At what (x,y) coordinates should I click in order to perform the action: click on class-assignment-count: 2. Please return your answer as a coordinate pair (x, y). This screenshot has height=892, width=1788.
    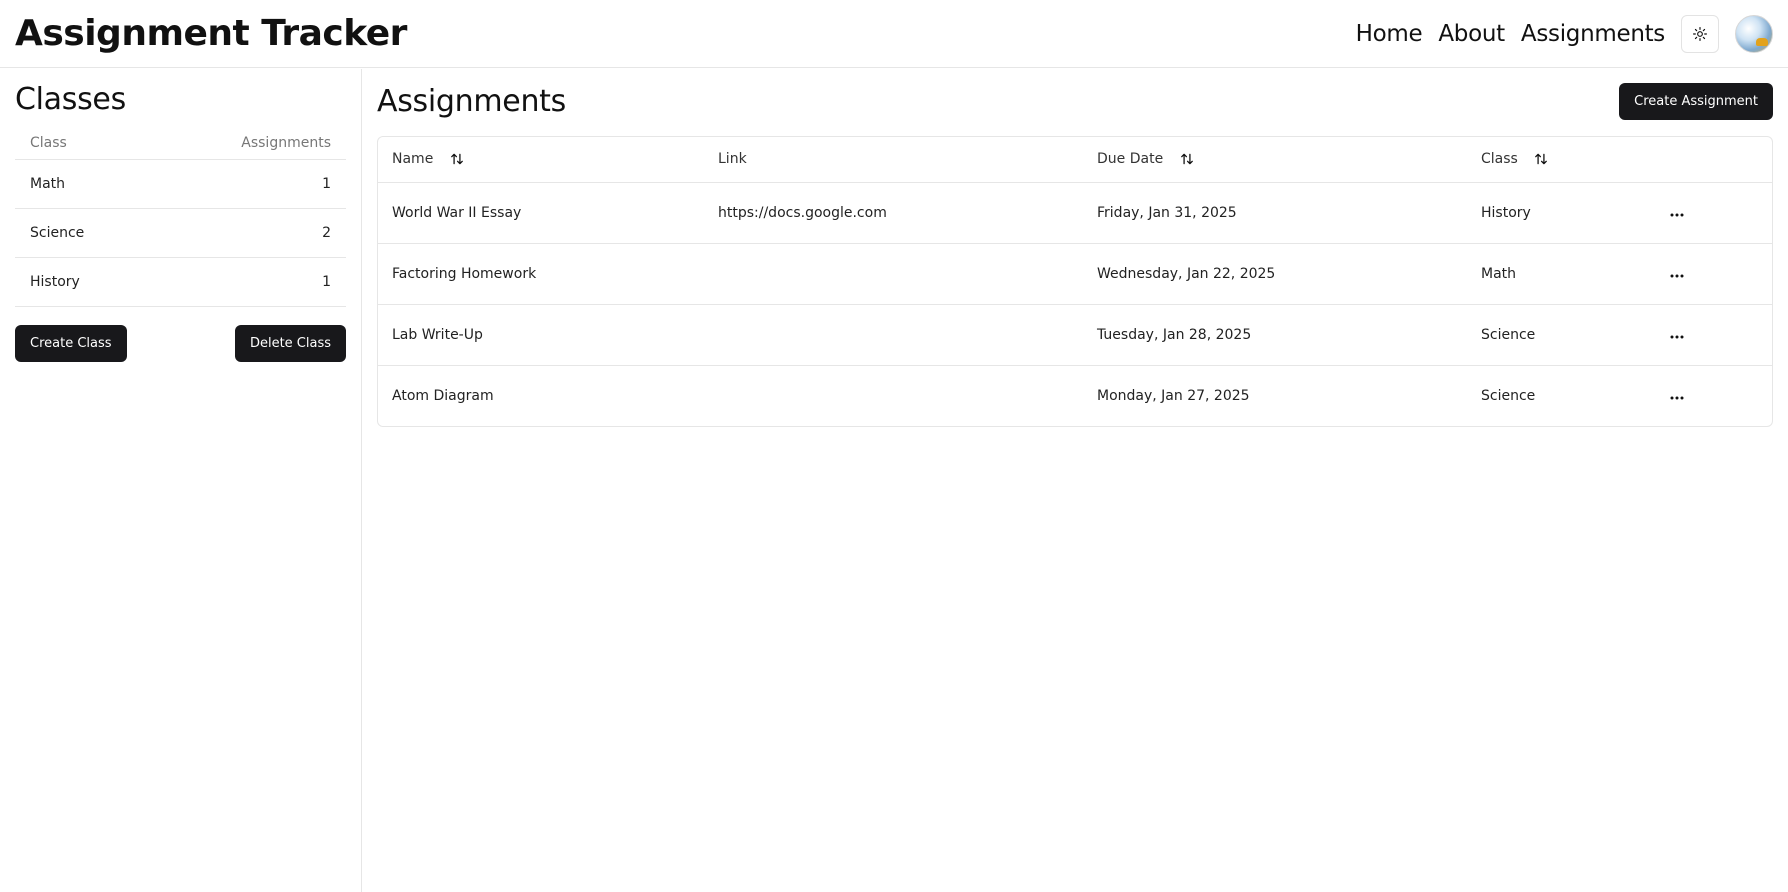
    Looking at the image, I should click on (248, 233).